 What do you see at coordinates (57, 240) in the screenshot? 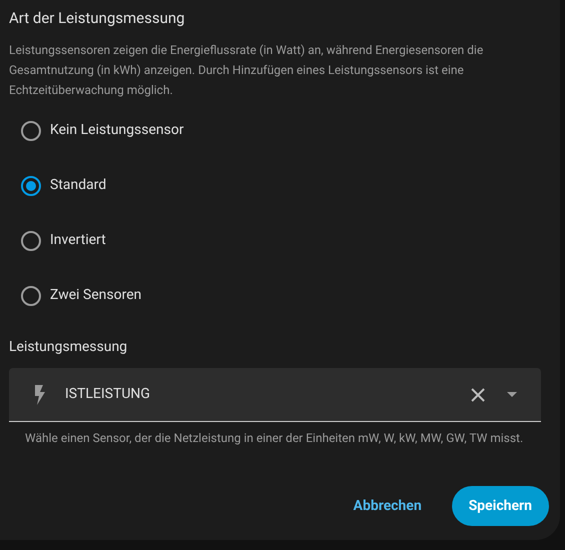
I see `radio-option: Invertiert` at bounding box center [57, 240].